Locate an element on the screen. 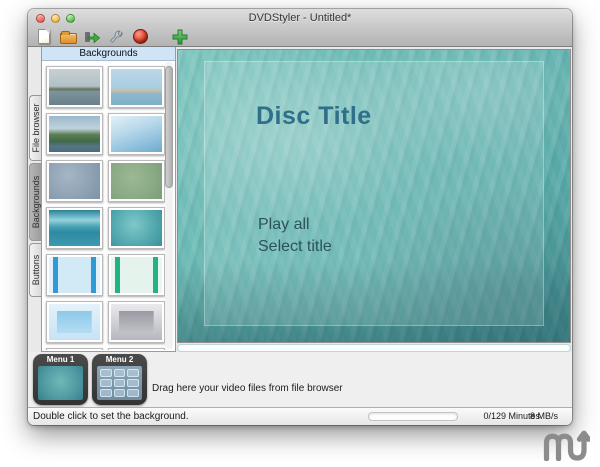 The image size is (600, 467). background-thumb-silver-frame is located at coordinates (136, 322).